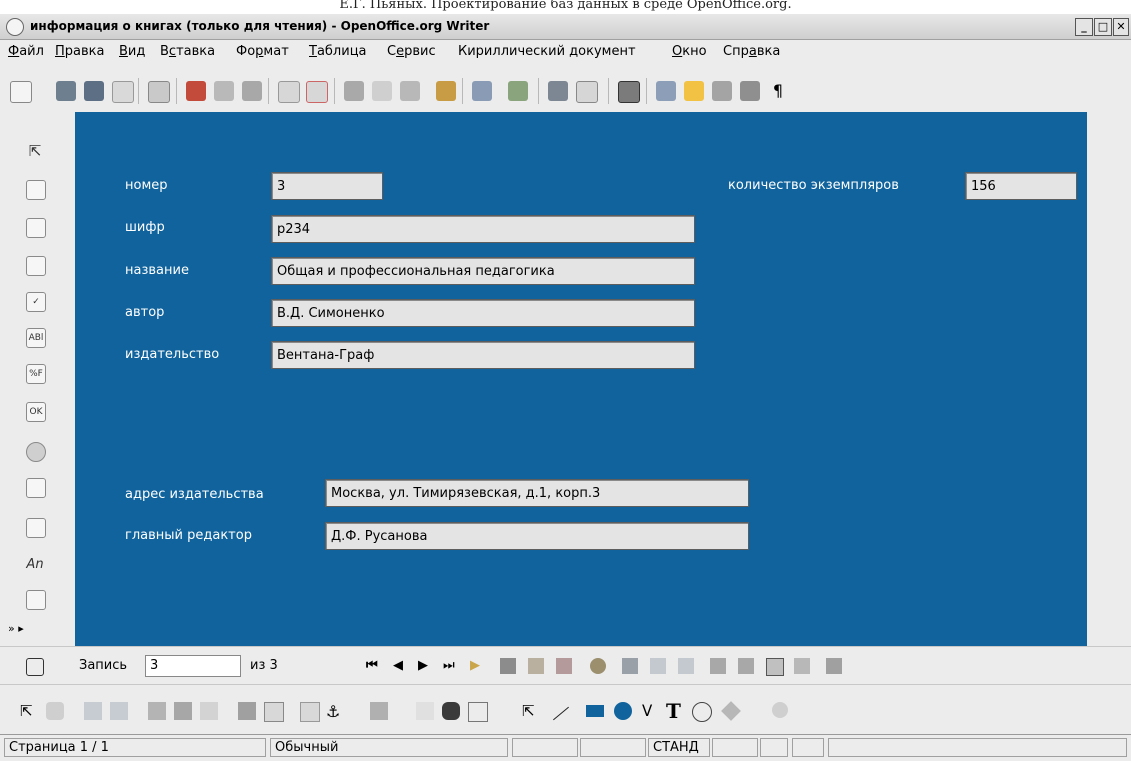 The image size is (1131, 761). What do you see at coordinates (36, 600) in the screenshot?
I see `more-controls-icon` at bounding box center [36, 600].